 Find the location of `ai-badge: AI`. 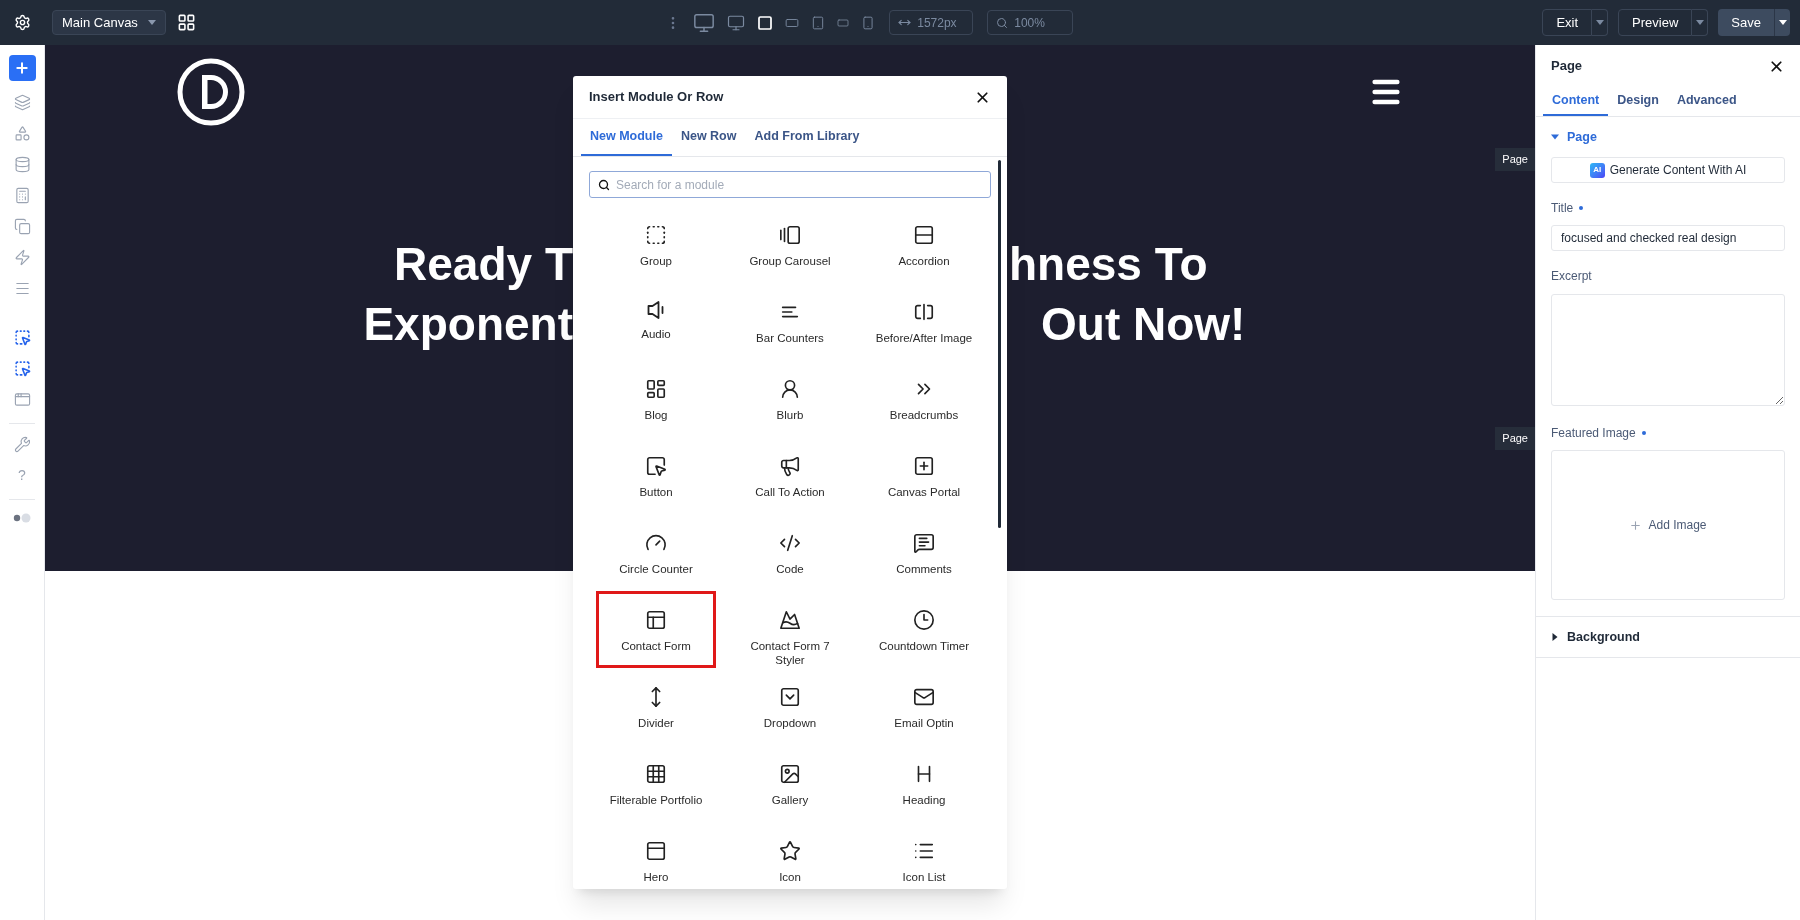

ai-badge: AI is located at coordinates (1597, 170).